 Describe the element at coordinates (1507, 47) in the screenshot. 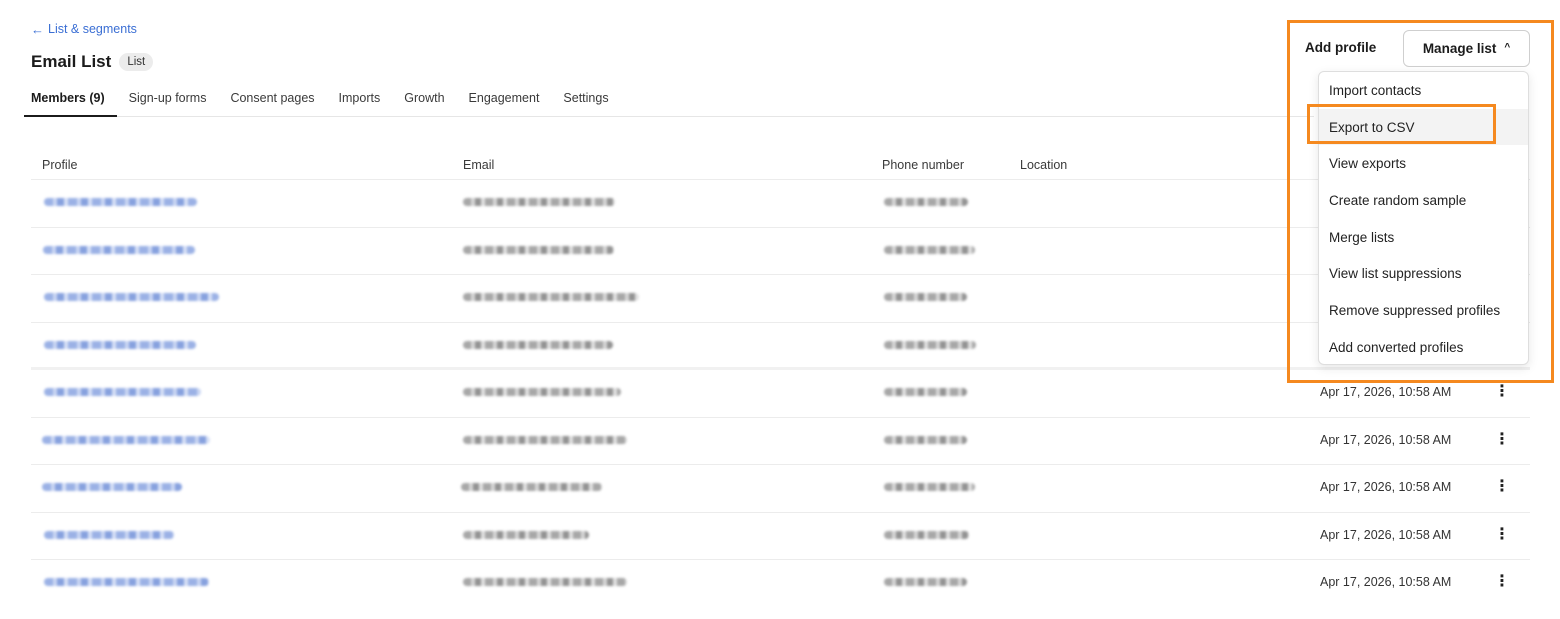

I see `chevron-up-icon: ^` at that location.